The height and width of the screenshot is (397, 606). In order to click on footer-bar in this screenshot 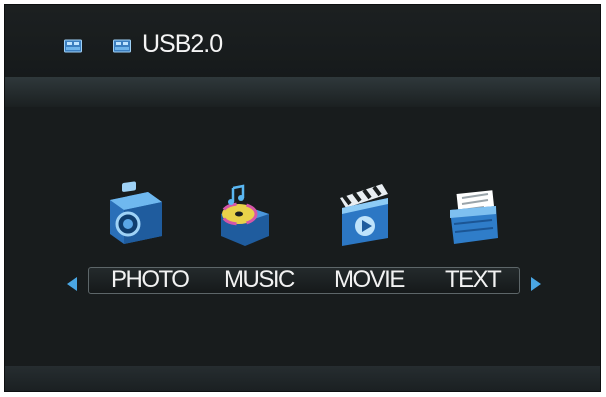, I will do `click(302, 378)`.